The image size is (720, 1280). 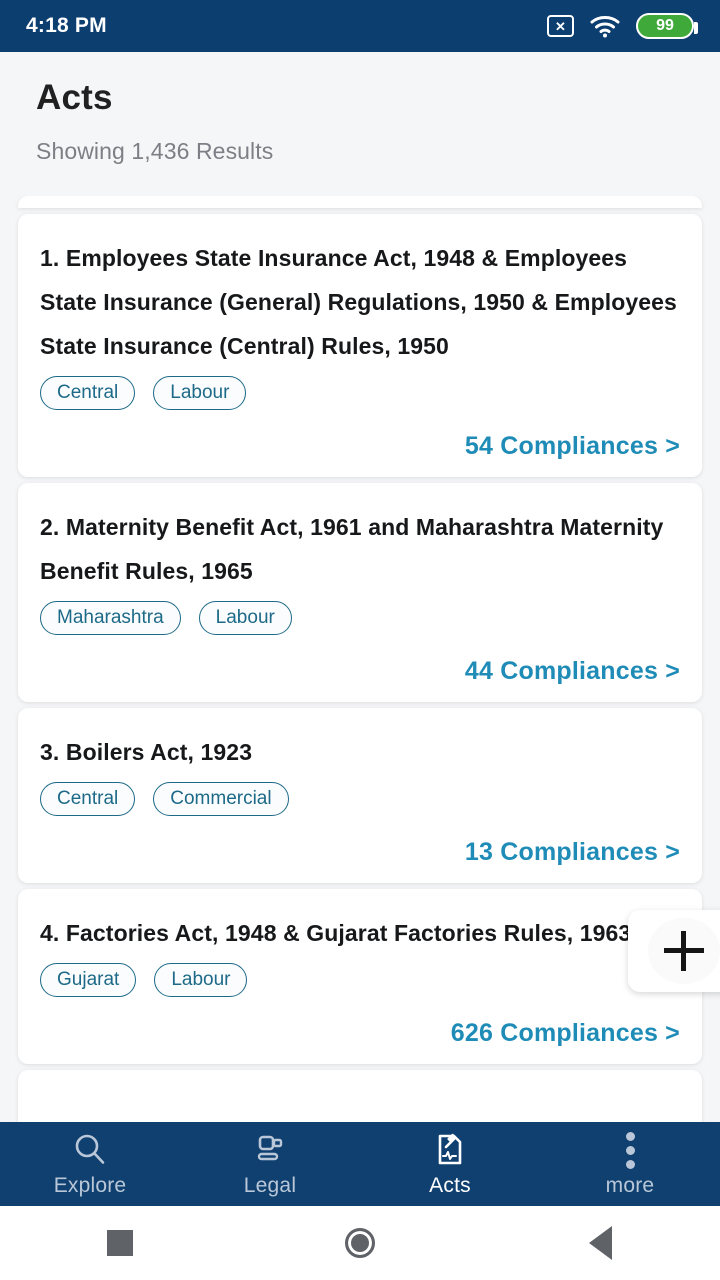 I want to click on back-button, so click(x=600, y=1243).